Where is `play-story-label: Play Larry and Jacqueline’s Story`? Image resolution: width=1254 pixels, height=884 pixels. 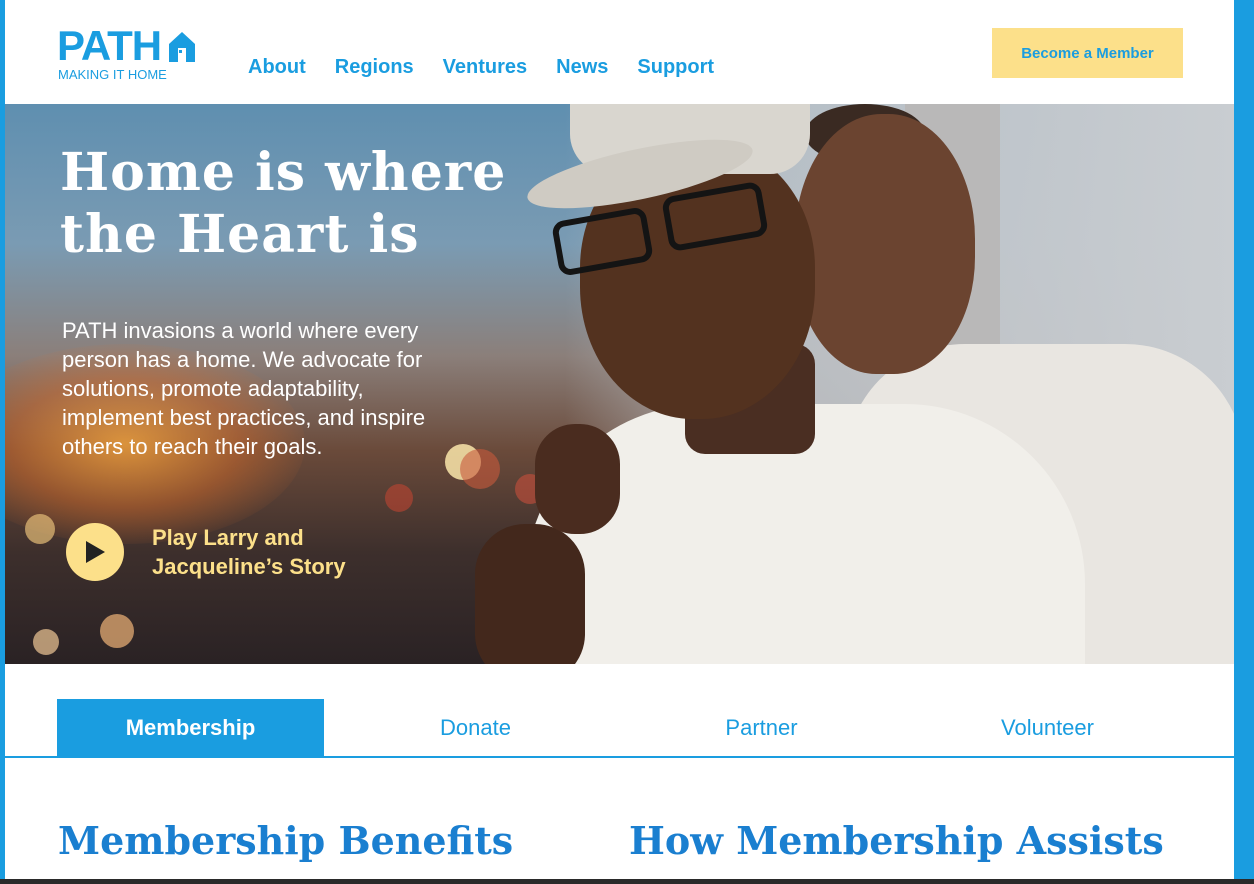
play-story-label: Play Larry and Jacqueline’s Story is located at coordinates (282, 552).